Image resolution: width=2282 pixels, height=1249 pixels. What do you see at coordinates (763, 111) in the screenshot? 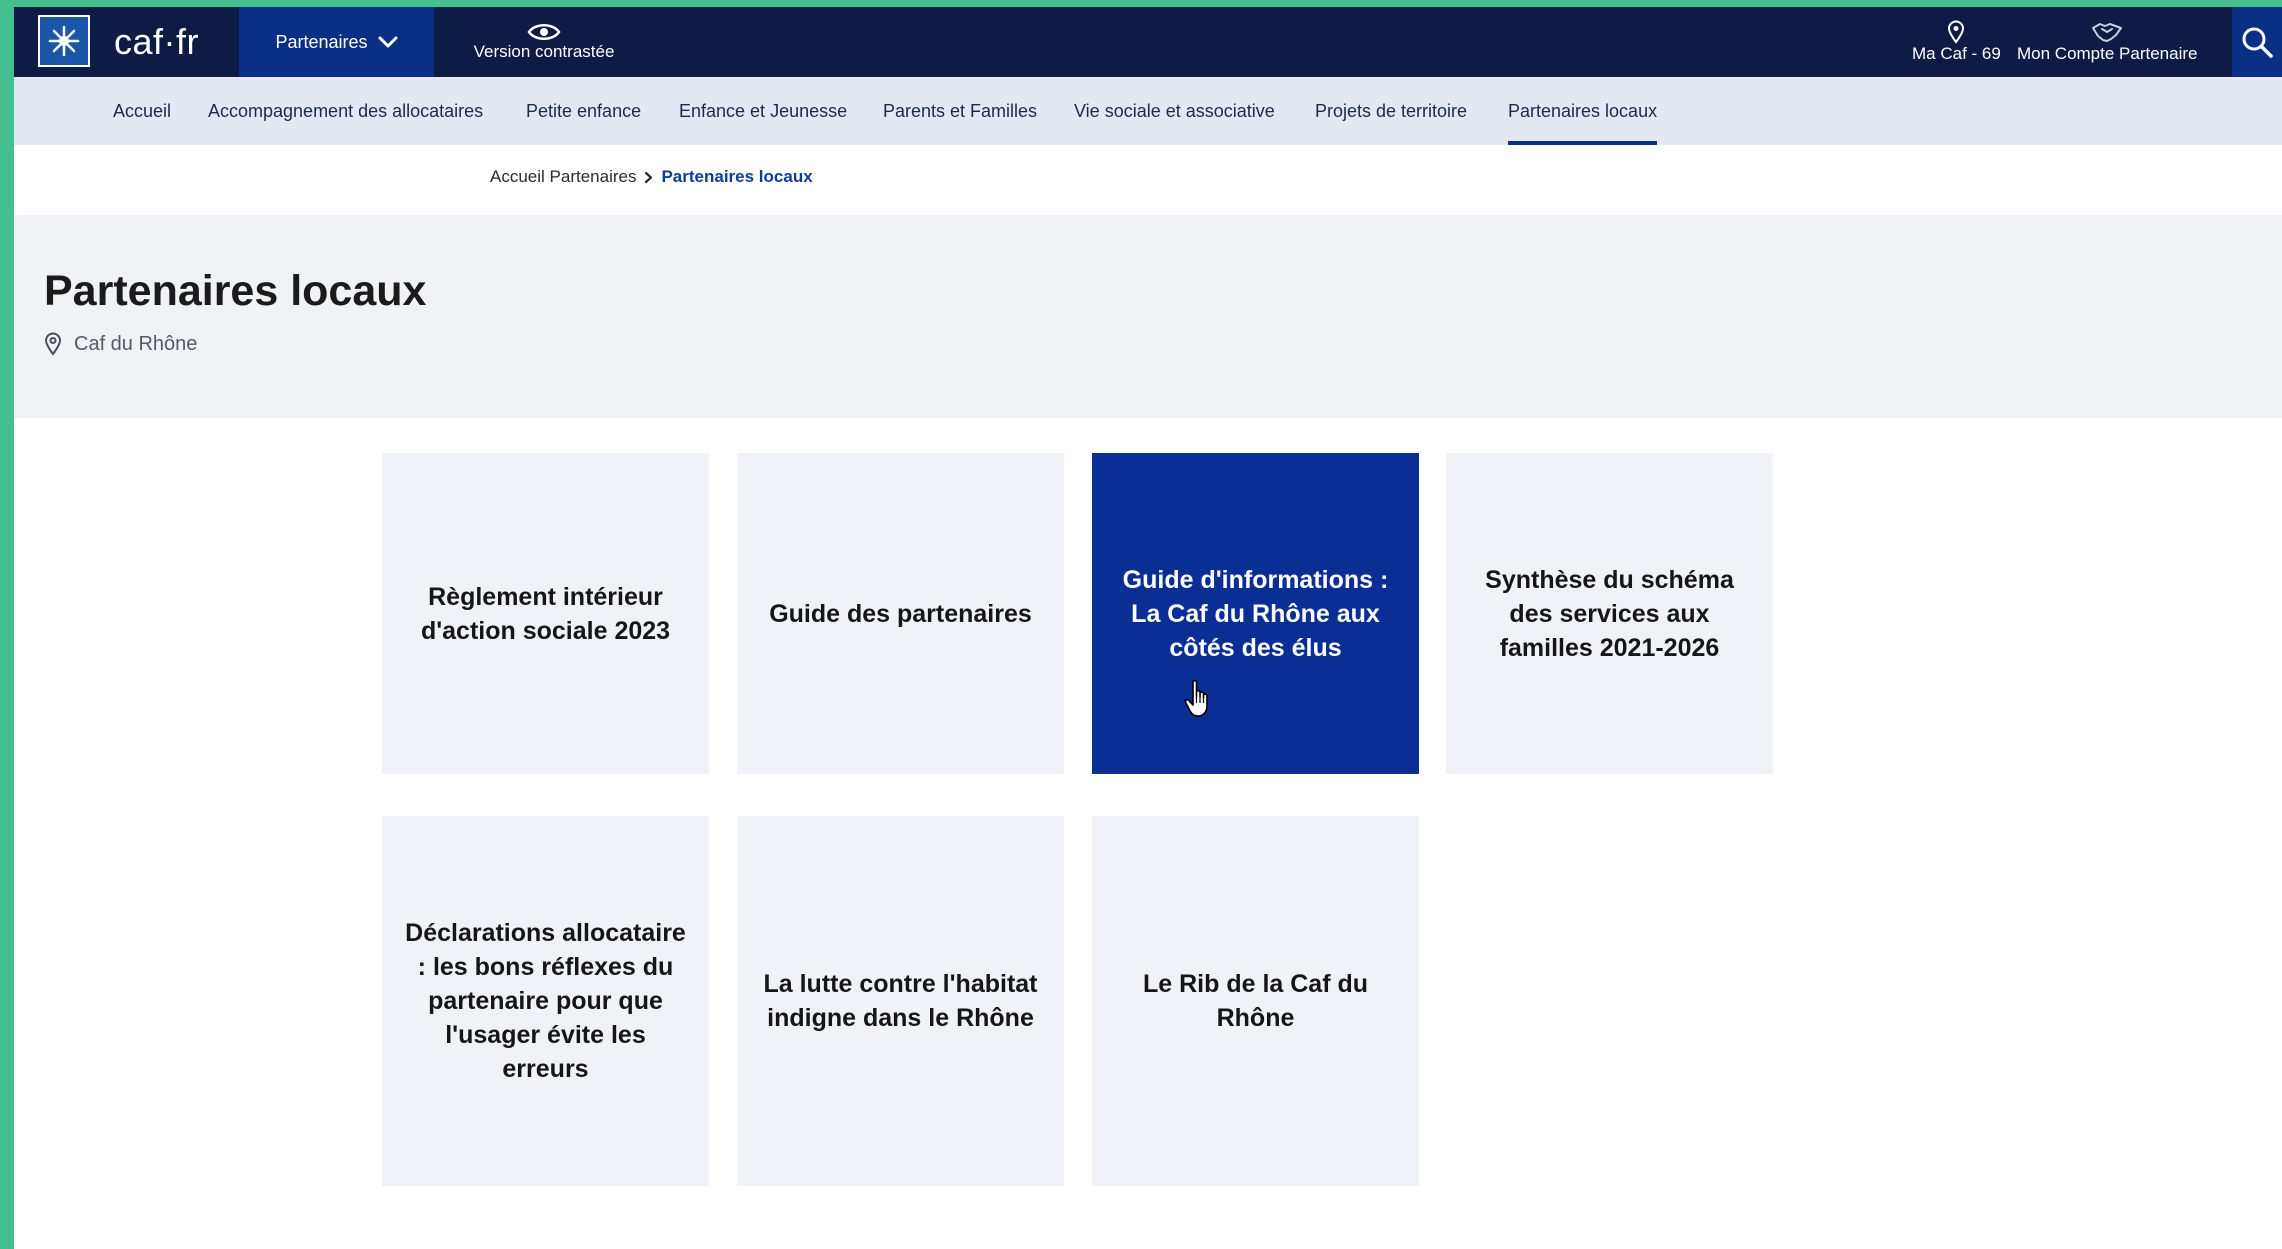
I see `nav-item-enfance-jeunesse: Enfance et Jeunesse` at bounding box center [763, 111].